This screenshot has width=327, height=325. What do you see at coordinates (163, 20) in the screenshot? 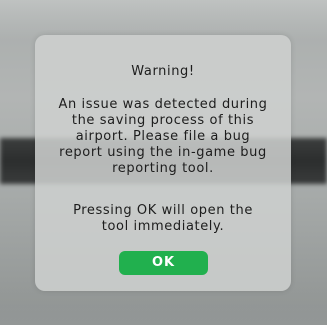
I see `background-top` at bounding box center [163, 20].